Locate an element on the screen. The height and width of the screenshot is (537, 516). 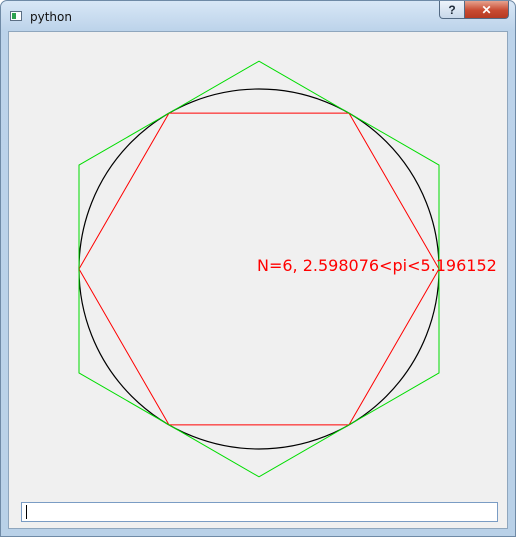
text-input is located at coordinates (259, 512).